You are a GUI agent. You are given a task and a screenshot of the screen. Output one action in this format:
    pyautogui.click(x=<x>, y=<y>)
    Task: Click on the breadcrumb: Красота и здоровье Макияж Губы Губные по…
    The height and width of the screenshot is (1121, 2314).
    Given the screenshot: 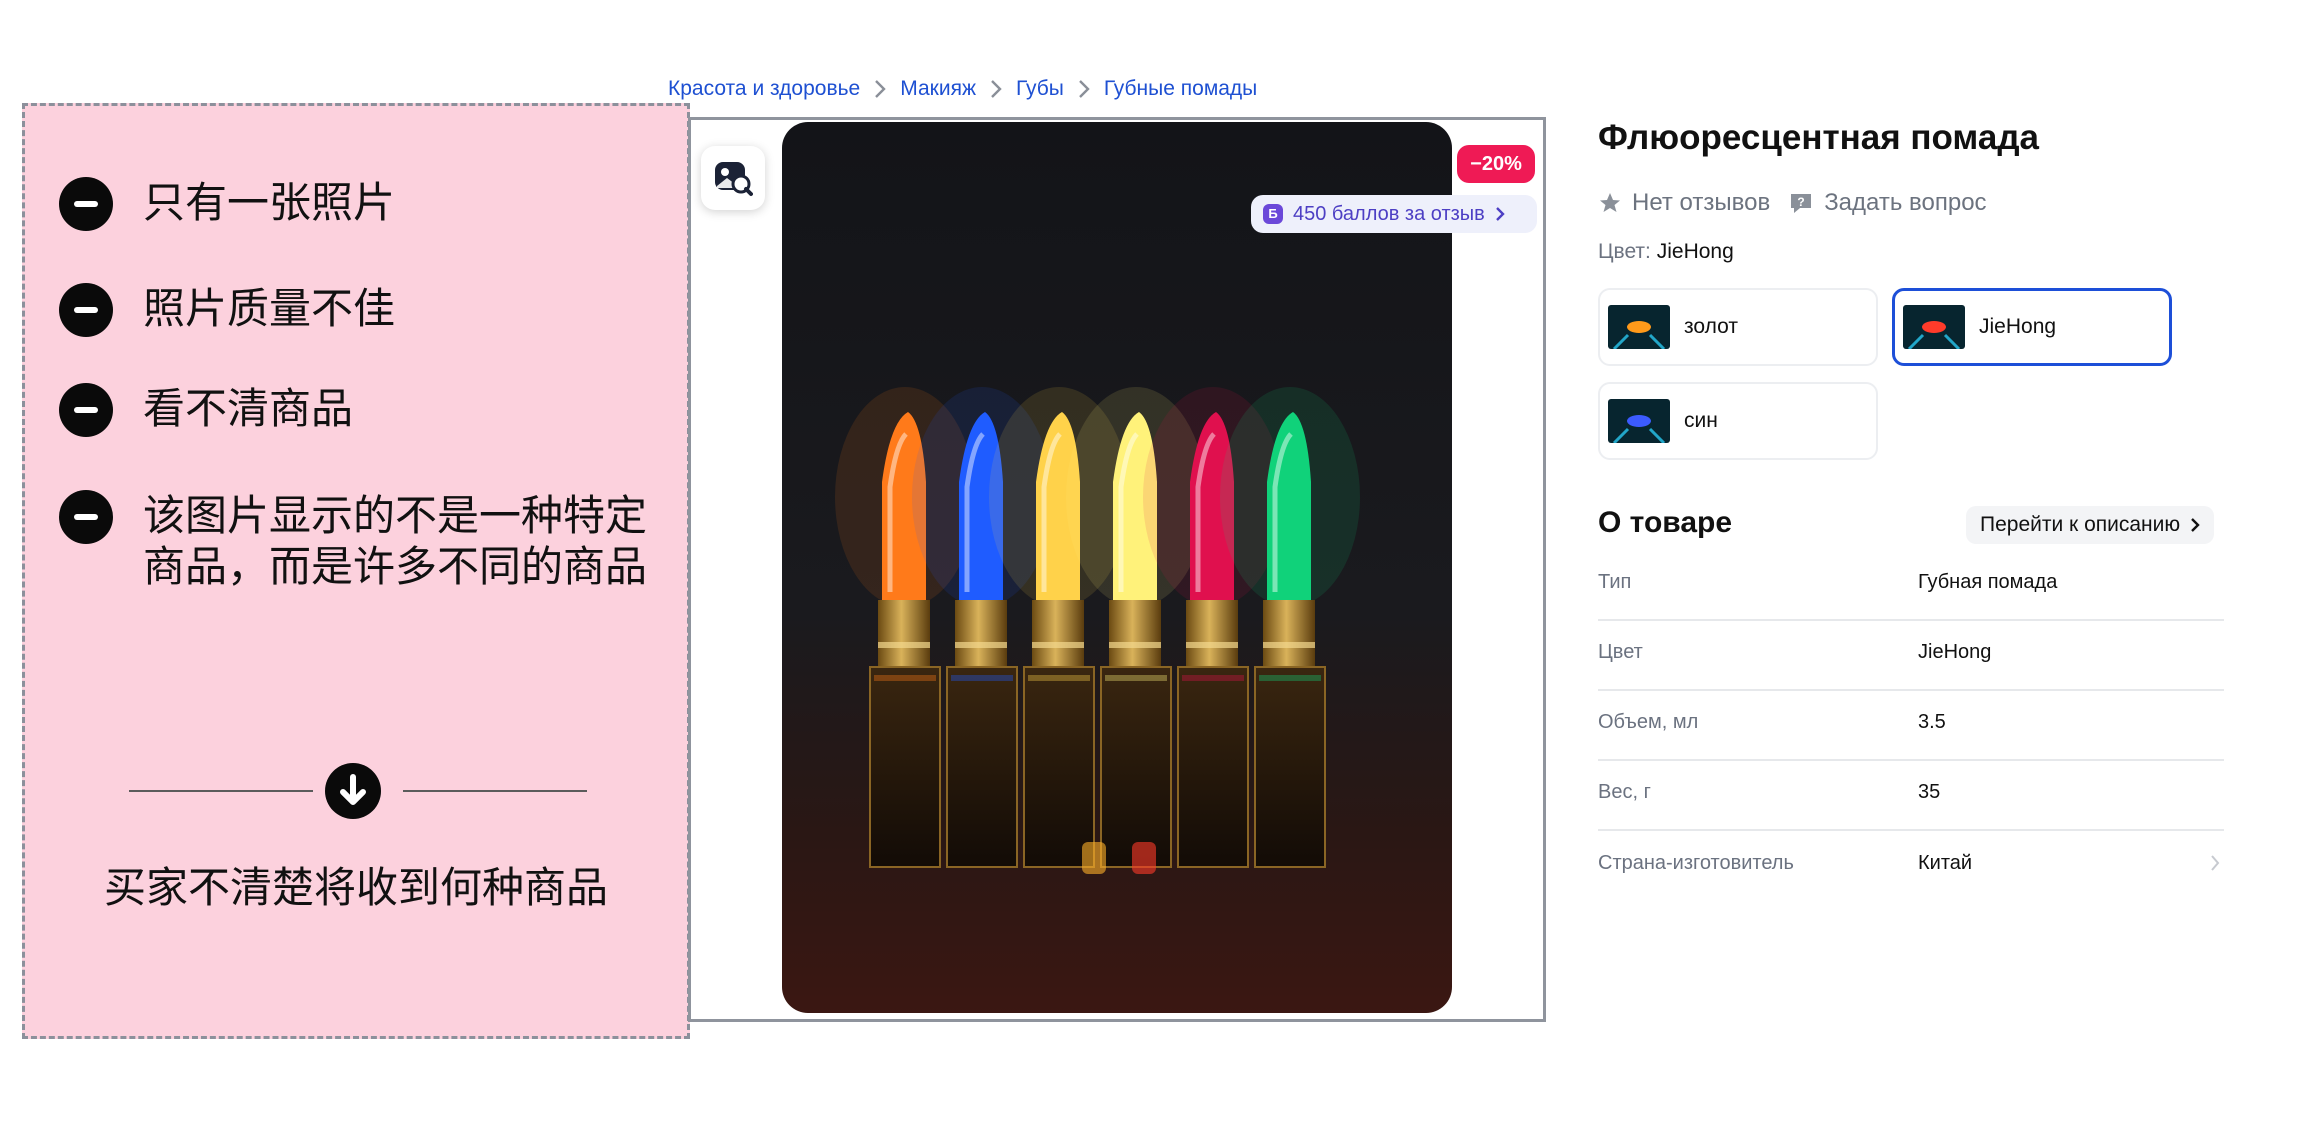 What is the action you would take?
    pyautogui.click(x=962, y=89)
    